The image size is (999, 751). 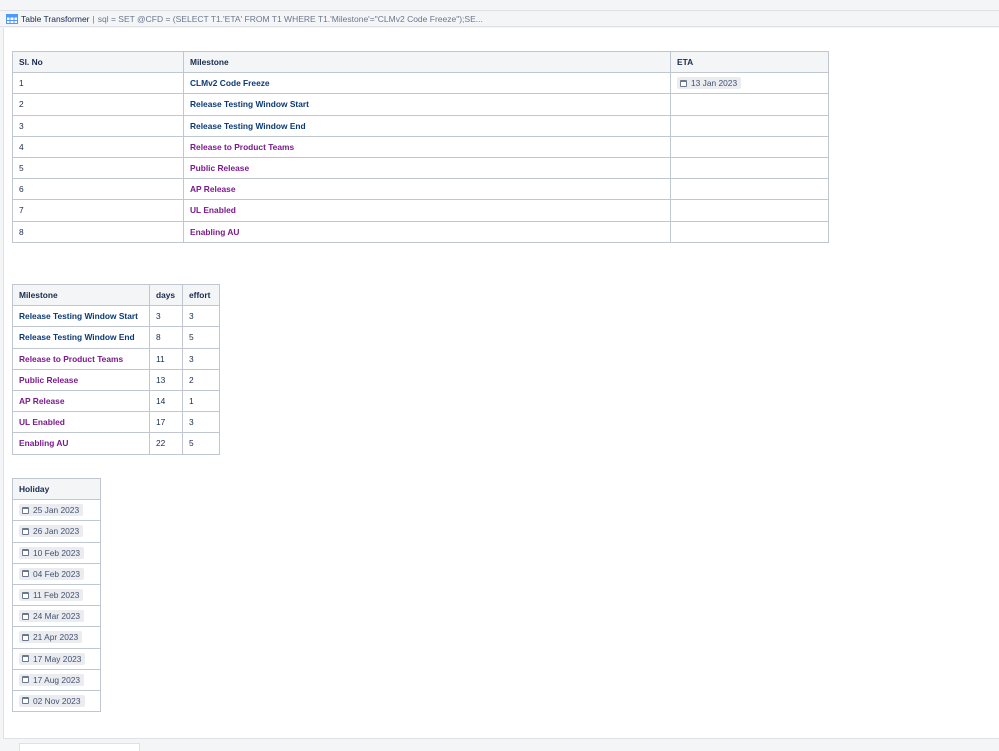 I want to click on date-lozenge: 02 Nov 2023, so click(x=52, y=700).